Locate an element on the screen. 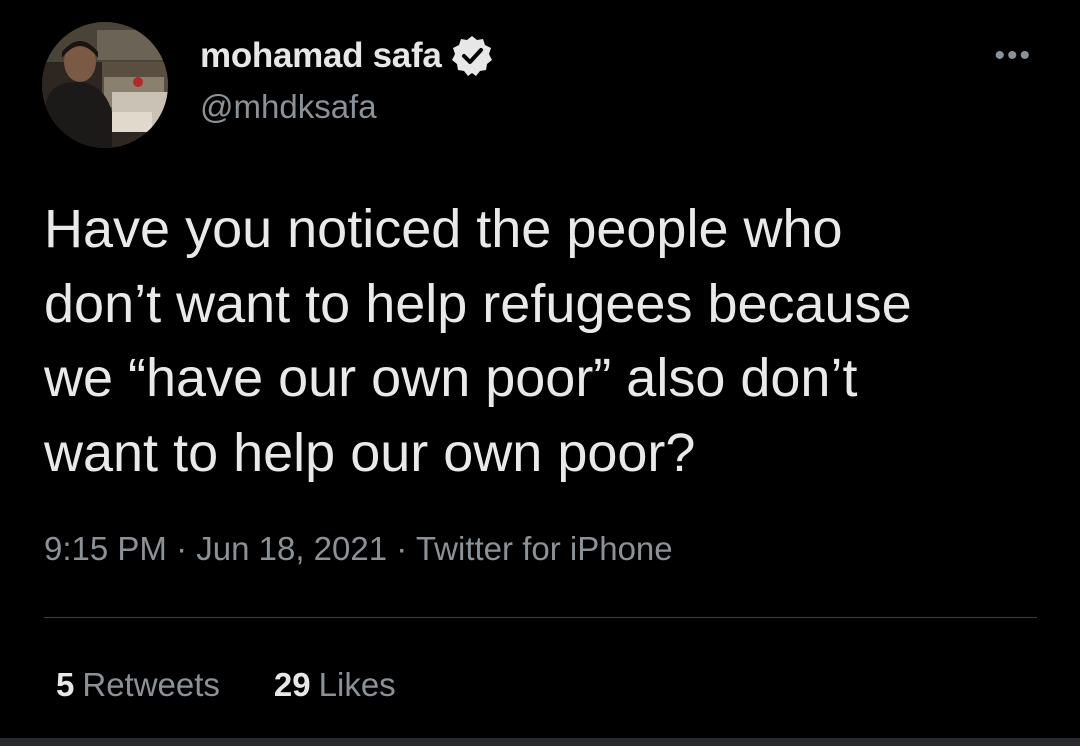 This screenshot has height=746, width=1080. likes-count: 29 is located at coordinates (292, 684).